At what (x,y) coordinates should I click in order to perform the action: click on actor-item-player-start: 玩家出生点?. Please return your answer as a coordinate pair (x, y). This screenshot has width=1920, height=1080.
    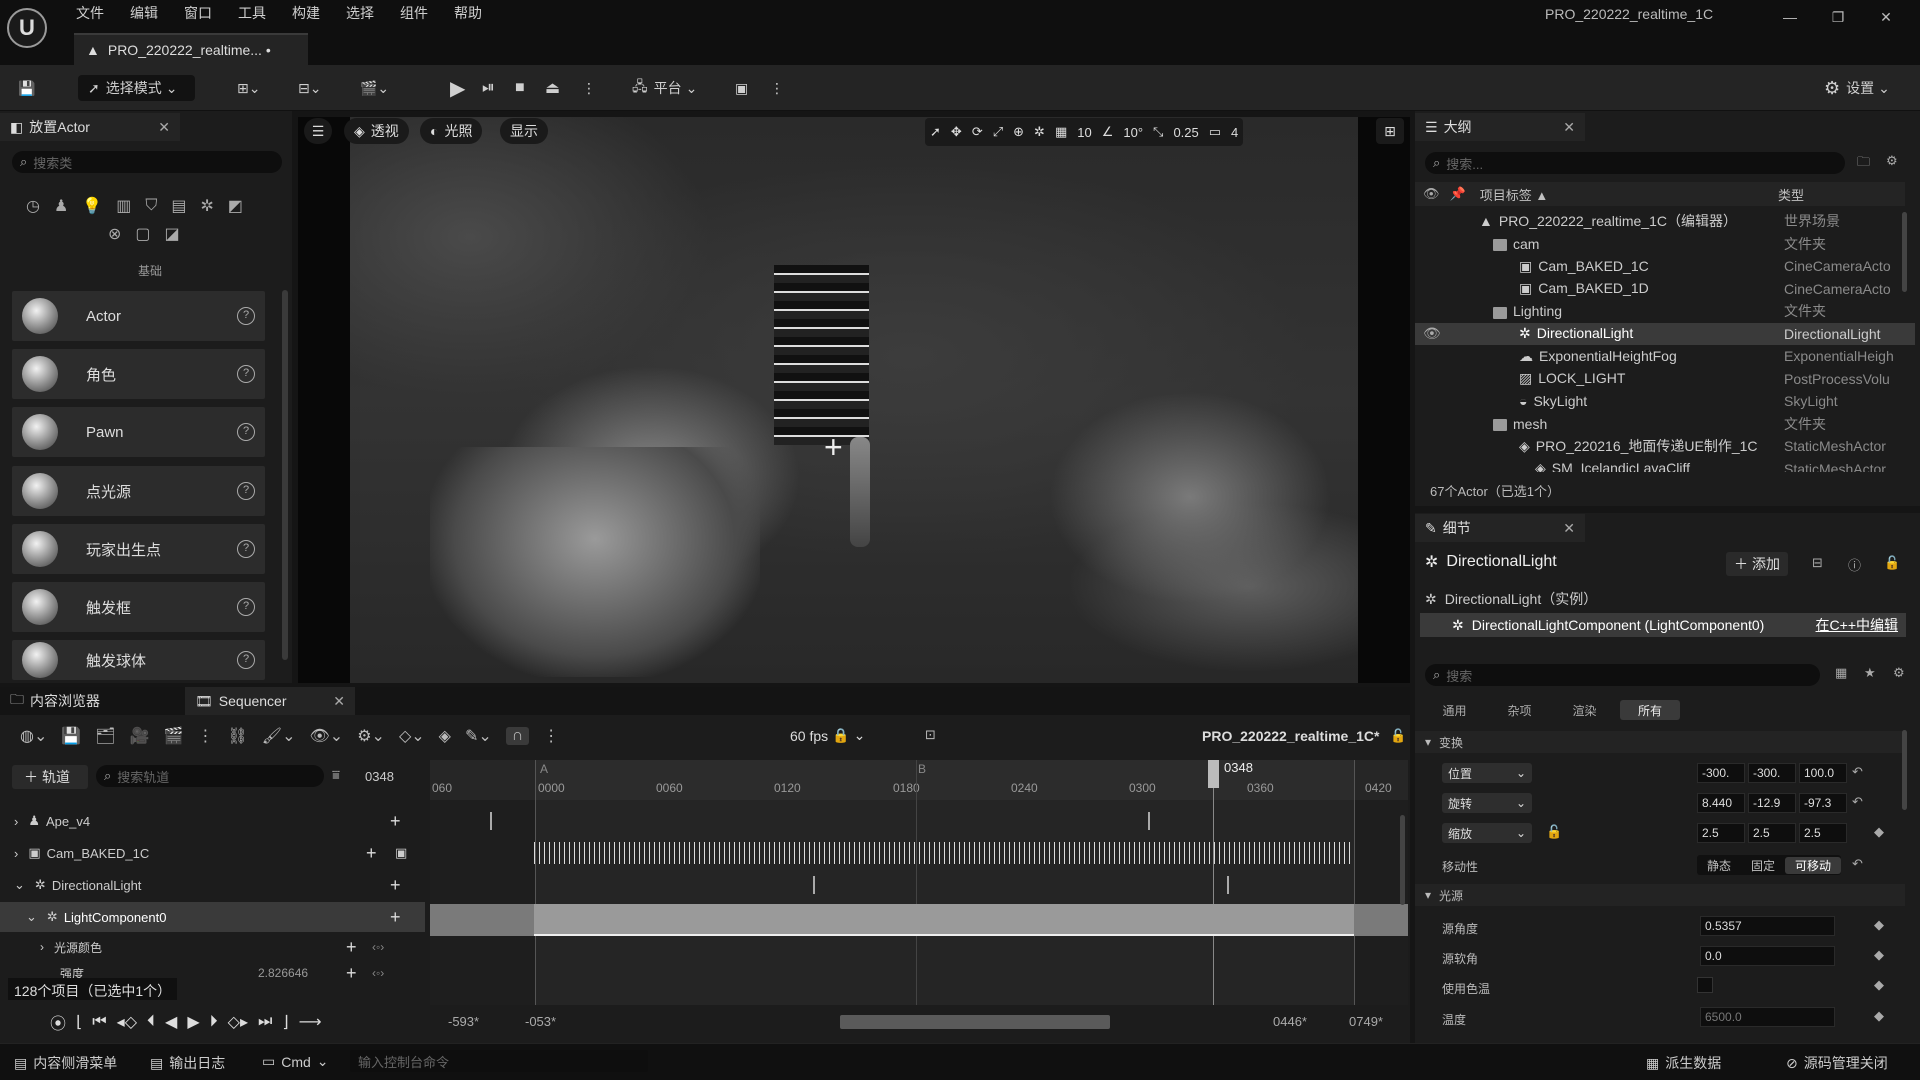
    Looking at the image, I should click on (138, 549).